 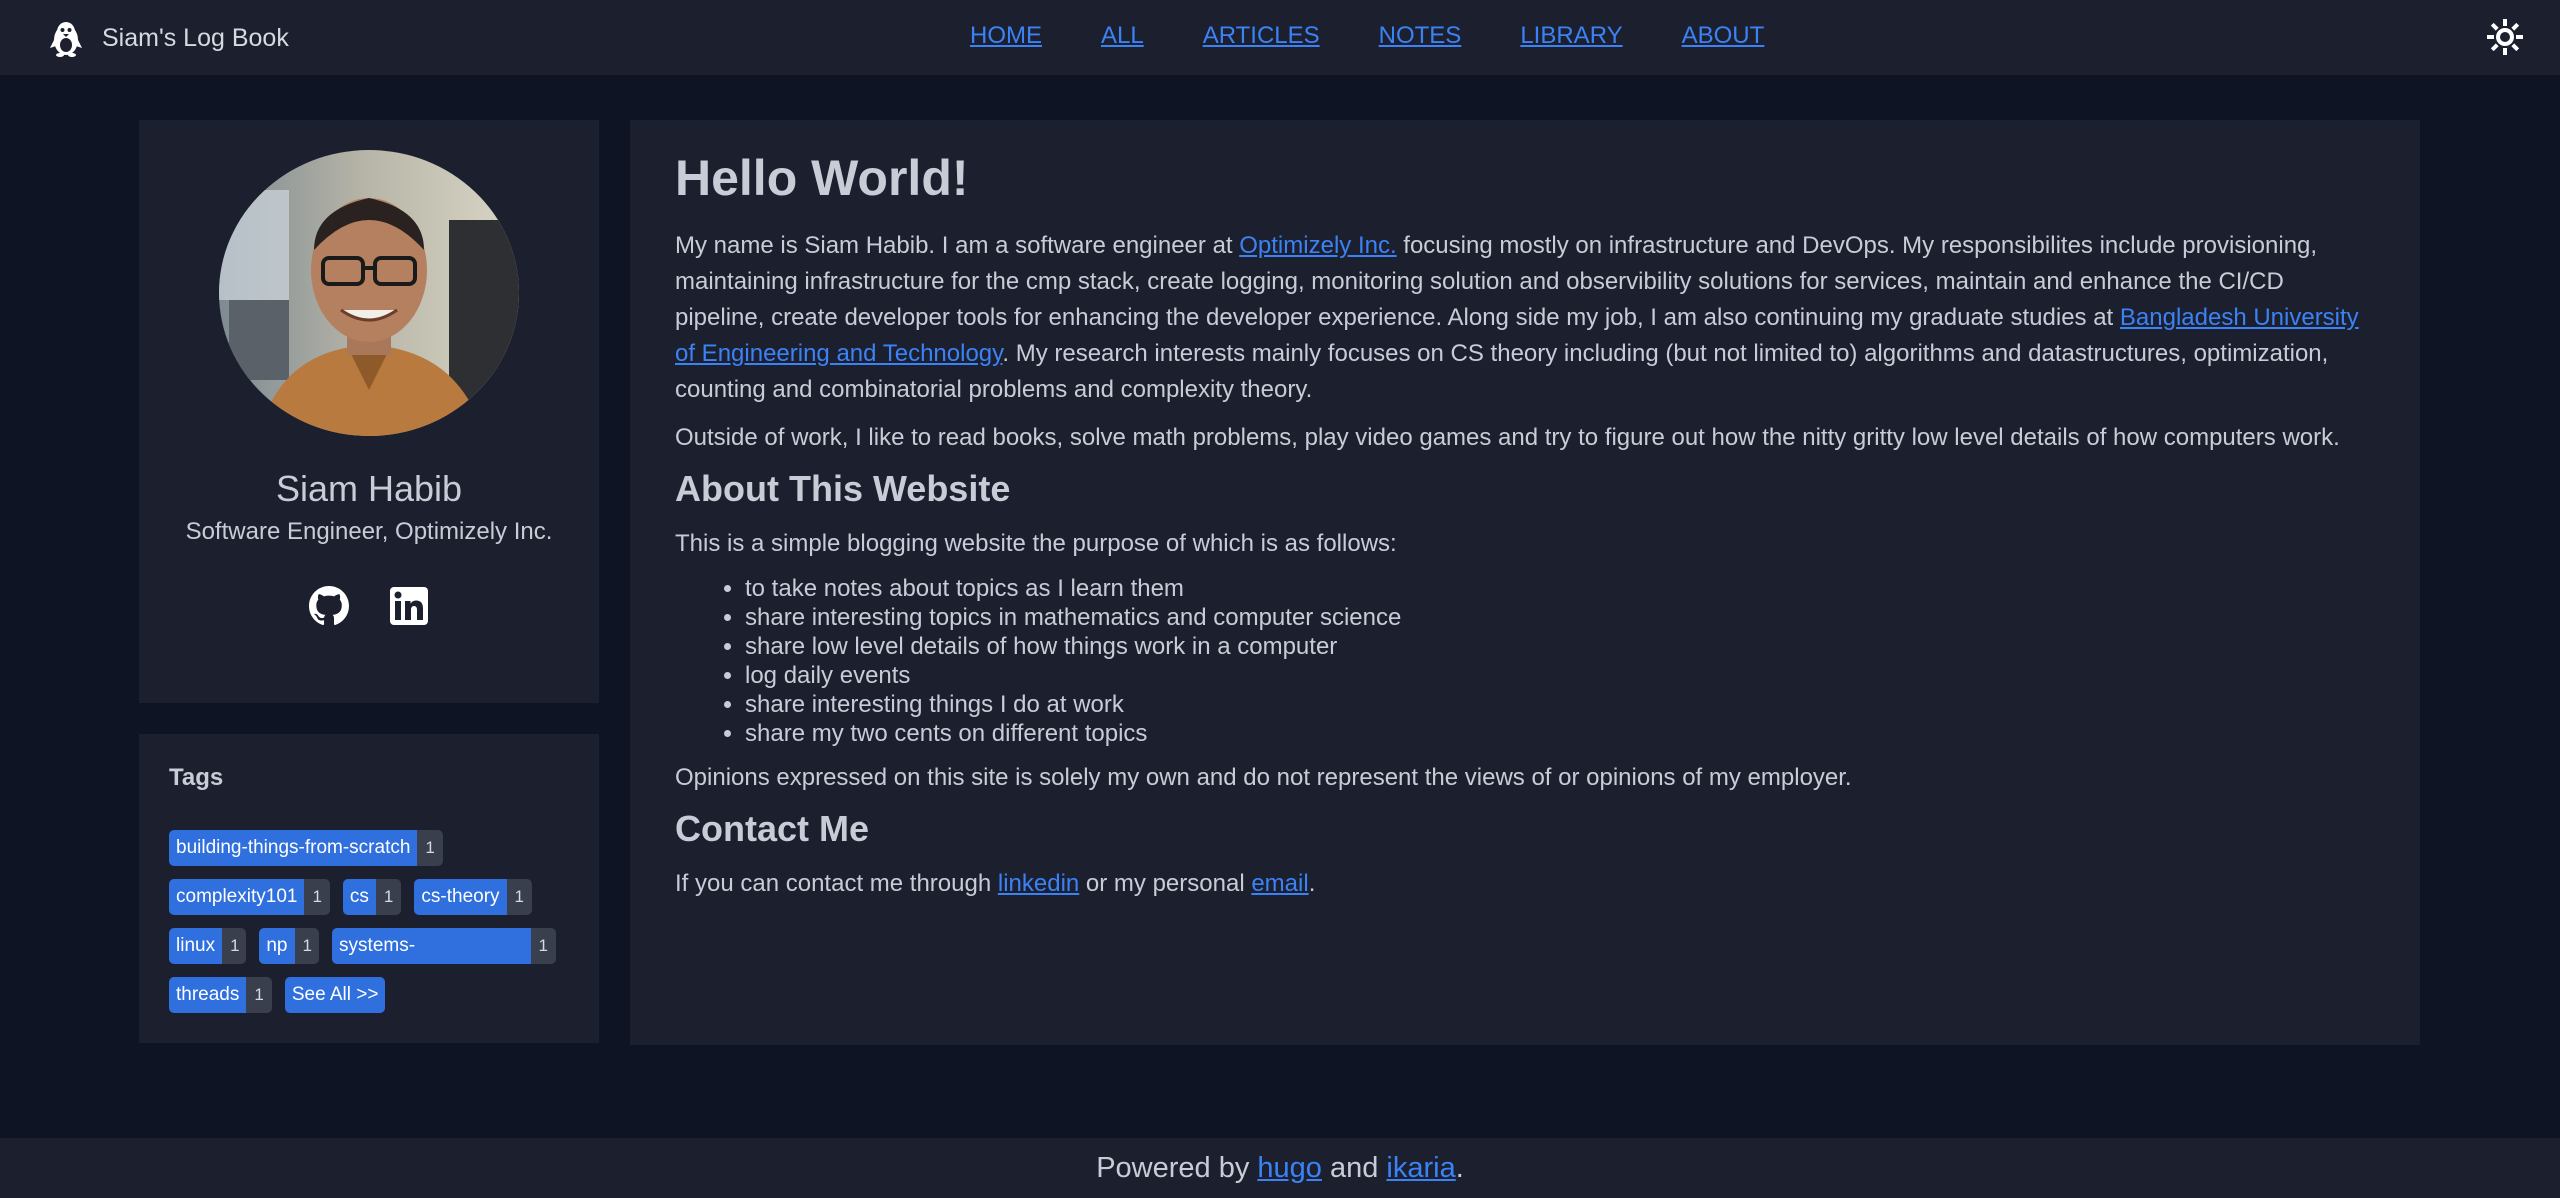 I want to click on tag-name: building-things-from-scratch, so click(x=293, y=848).